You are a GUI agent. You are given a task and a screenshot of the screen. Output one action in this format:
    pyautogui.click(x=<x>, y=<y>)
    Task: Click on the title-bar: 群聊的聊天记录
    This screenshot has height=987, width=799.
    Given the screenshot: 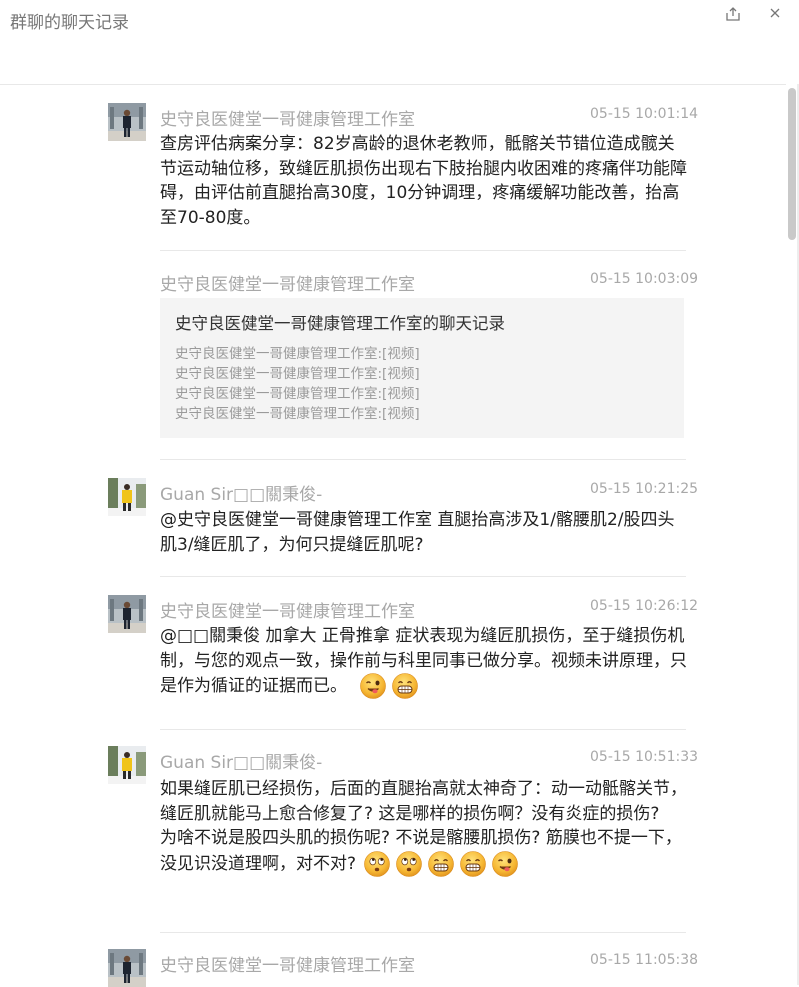 What is the action you would take?
    pyautogui.click(x=399, y=42)
    